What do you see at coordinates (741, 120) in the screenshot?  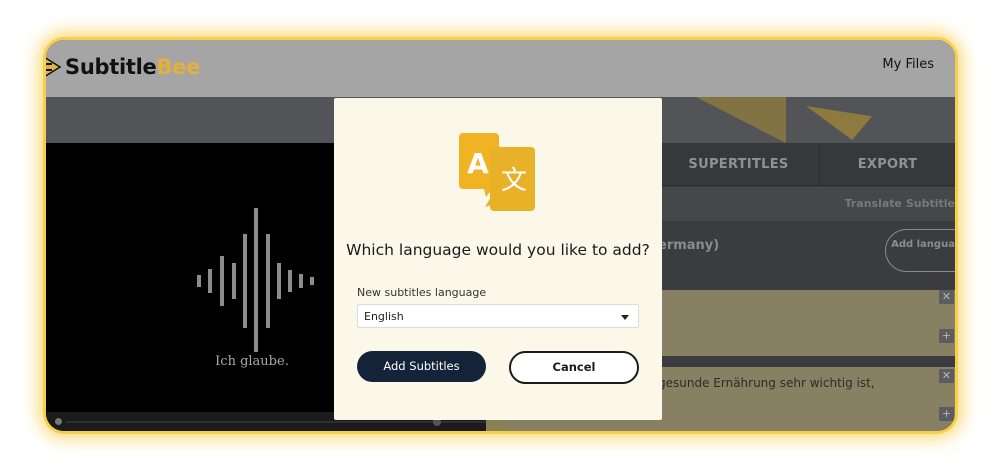 I see `decor-shape` at bounding box center [741, 120].